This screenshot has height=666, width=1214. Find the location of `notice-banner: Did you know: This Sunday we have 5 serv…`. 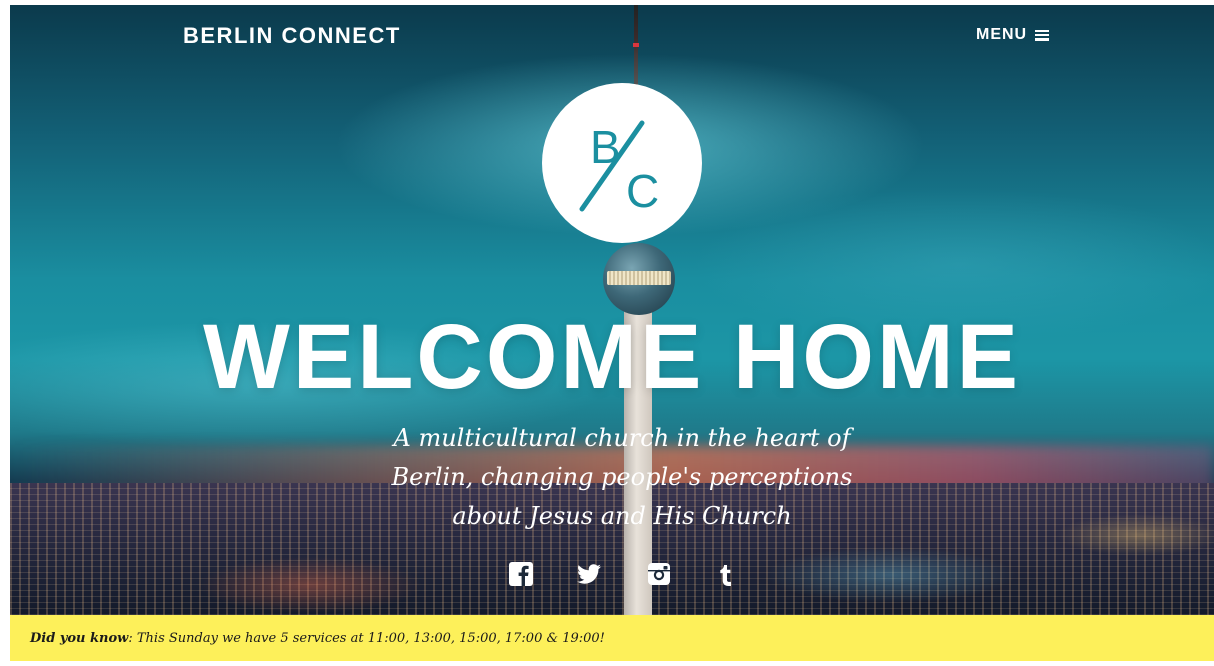

notice-banner: Did you know: This Sunday we have 5 serv… is located at coordinates (612, 638).